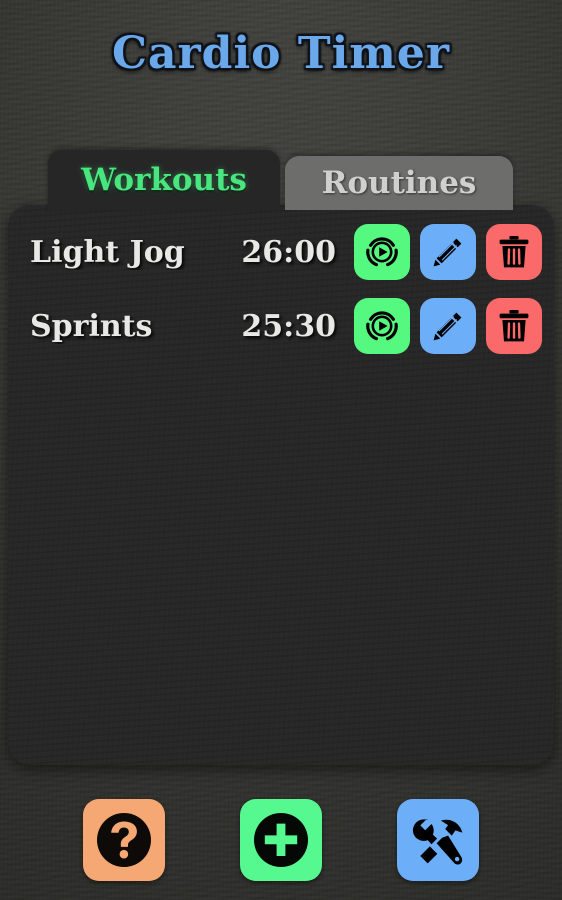 The image size is (562, 900). I want to click on workout-duration: 26:00, so click(288, 252).